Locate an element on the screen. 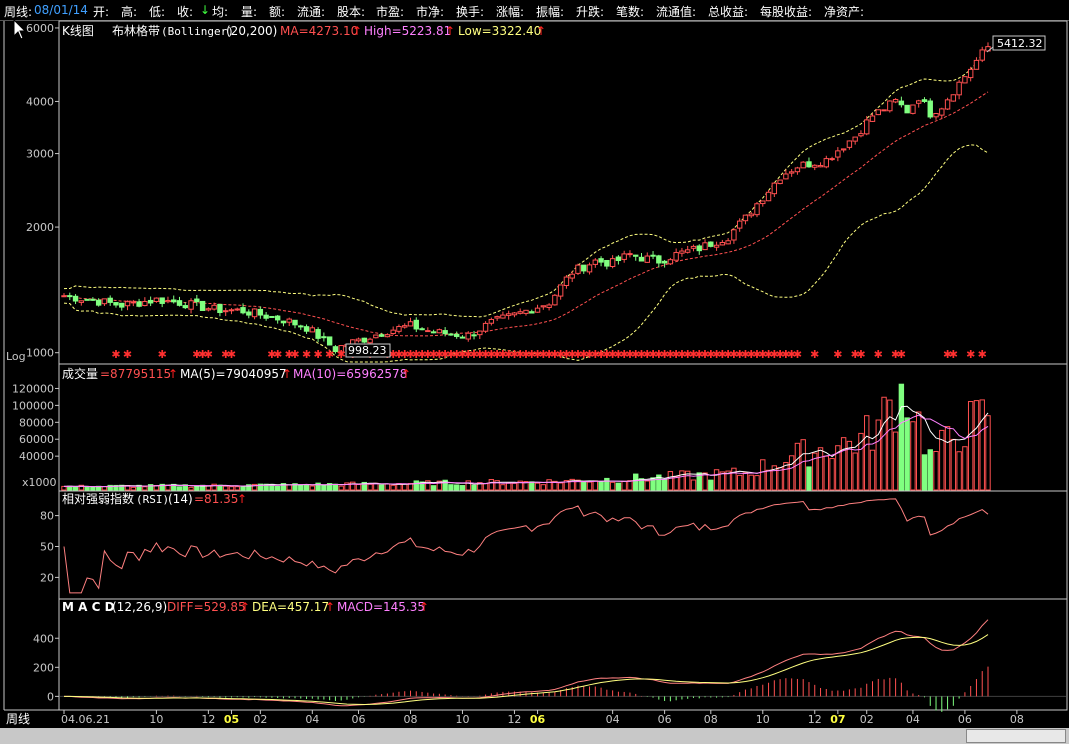  macd-up-arrow-icon: ↑ is located at coordinates (424, 607).